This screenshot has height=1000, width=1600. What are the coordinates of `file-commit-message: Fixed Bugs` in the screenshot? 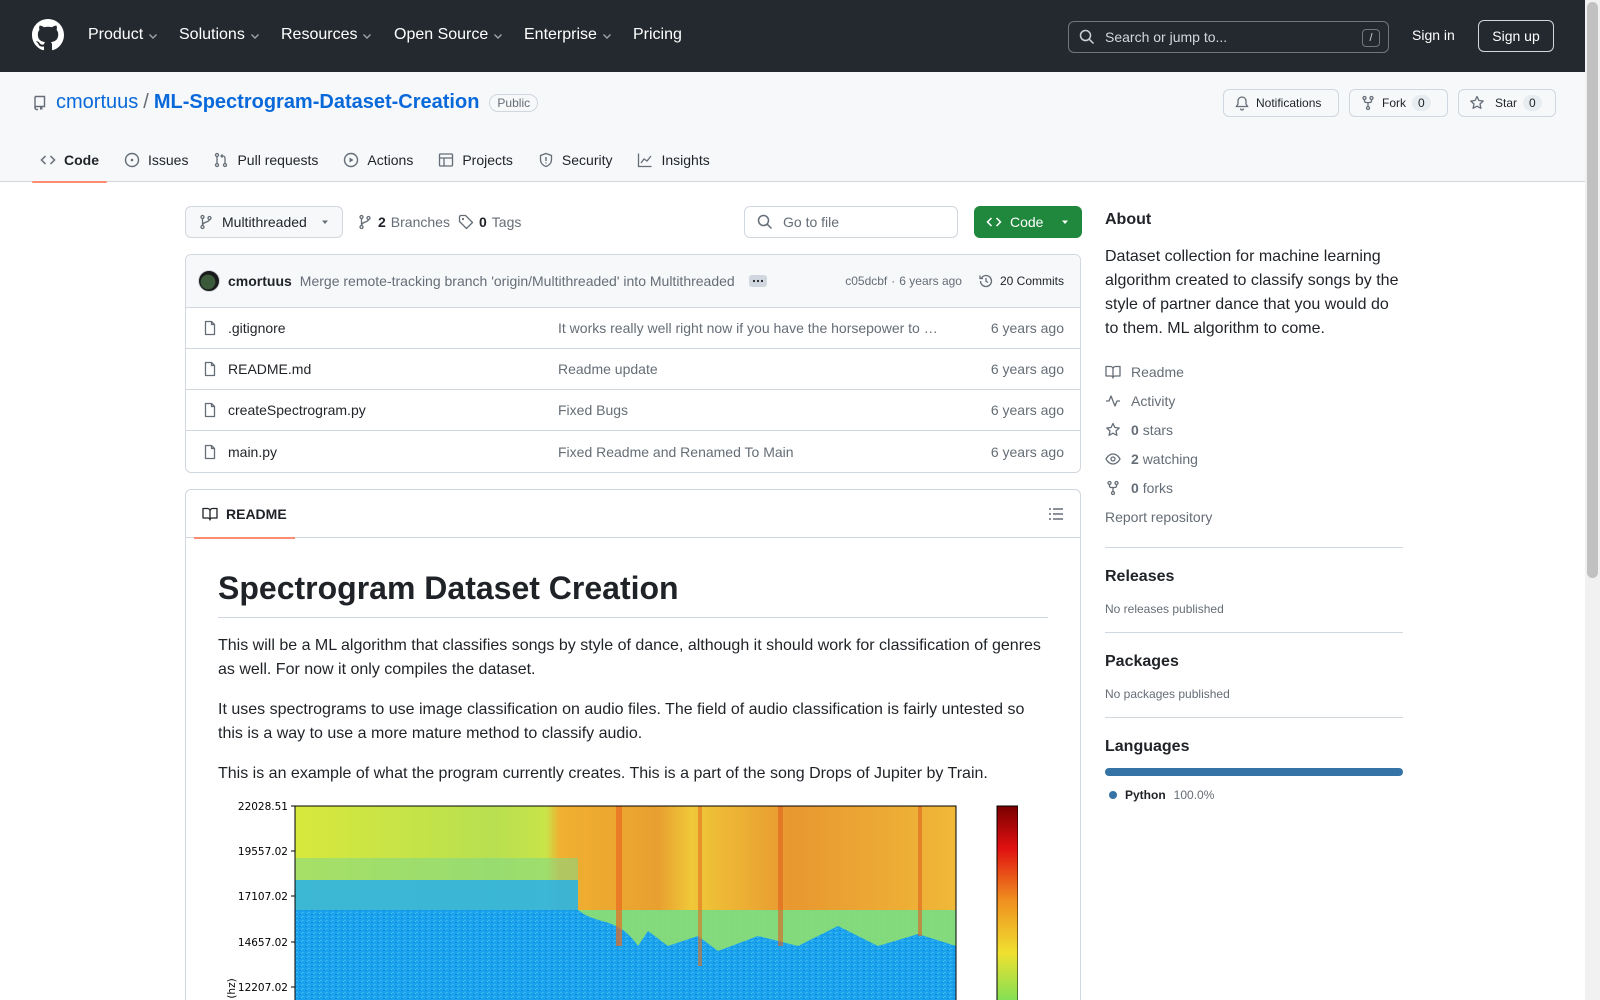 It's located at (748, 410).